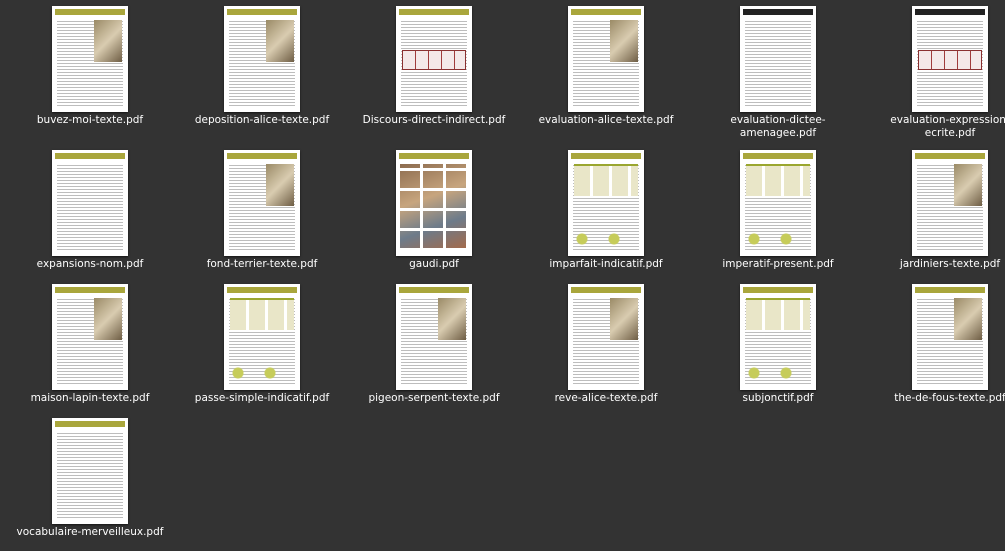  I want to click on file-name-line: evaluation-dictee-, so click(778, 120).